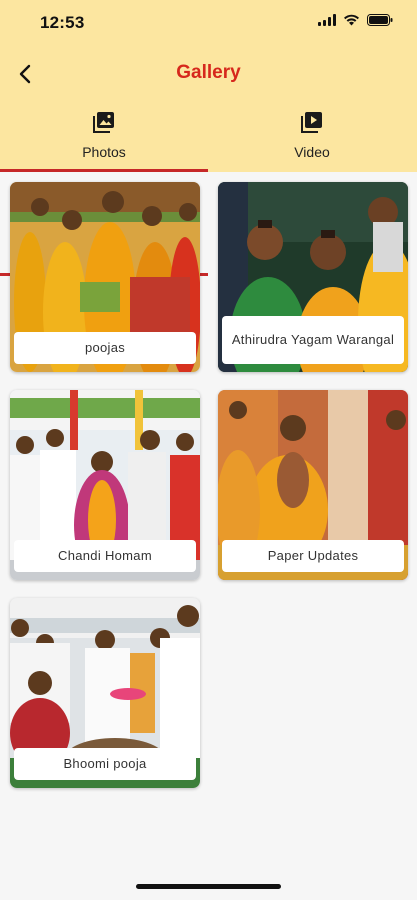 The image size is (417, 900). I want to click on signal-icon, so click(327, 20).